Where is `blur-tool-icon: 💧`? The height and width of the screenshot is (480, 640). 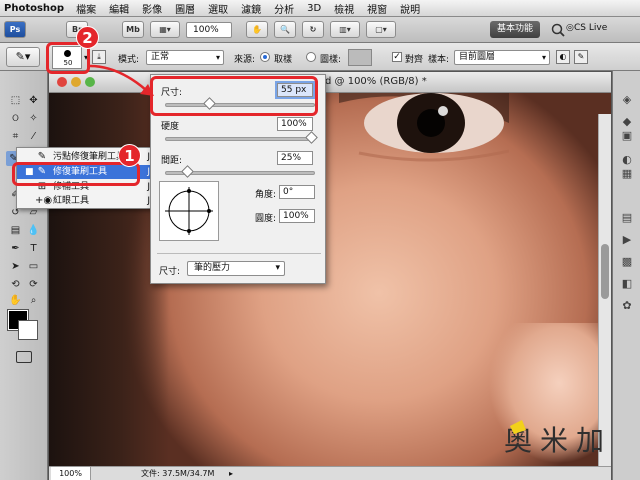
blur-tool-icon: 💧 is located at coordinates (33, 230).